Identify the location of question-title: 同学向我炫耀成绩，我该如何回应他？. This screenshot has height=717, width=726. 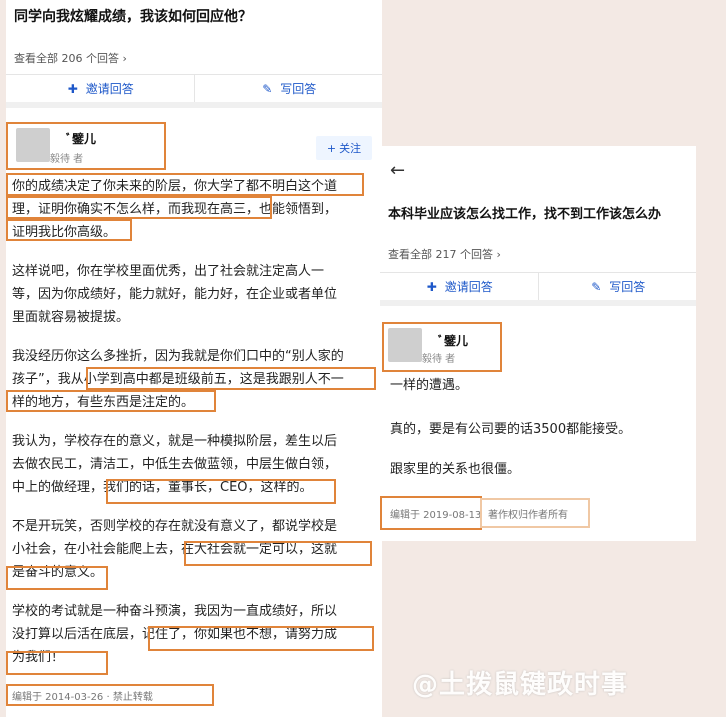
(194, 17).